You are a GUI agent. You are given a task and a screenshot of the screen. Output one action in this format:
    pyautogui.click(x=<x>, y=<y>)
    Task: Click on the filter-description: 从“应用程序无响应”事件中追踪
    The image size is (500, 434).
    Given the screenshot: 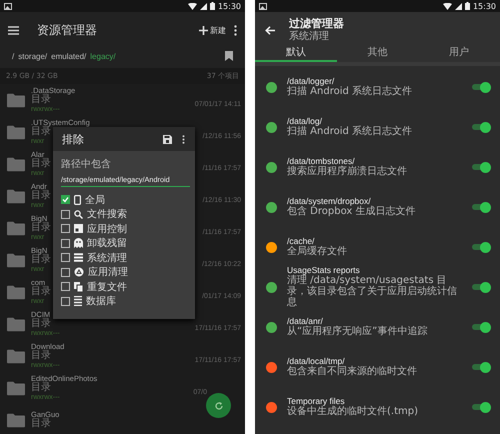 What is the action you would take?
    pyautogui.click(x=357, y=332)
    